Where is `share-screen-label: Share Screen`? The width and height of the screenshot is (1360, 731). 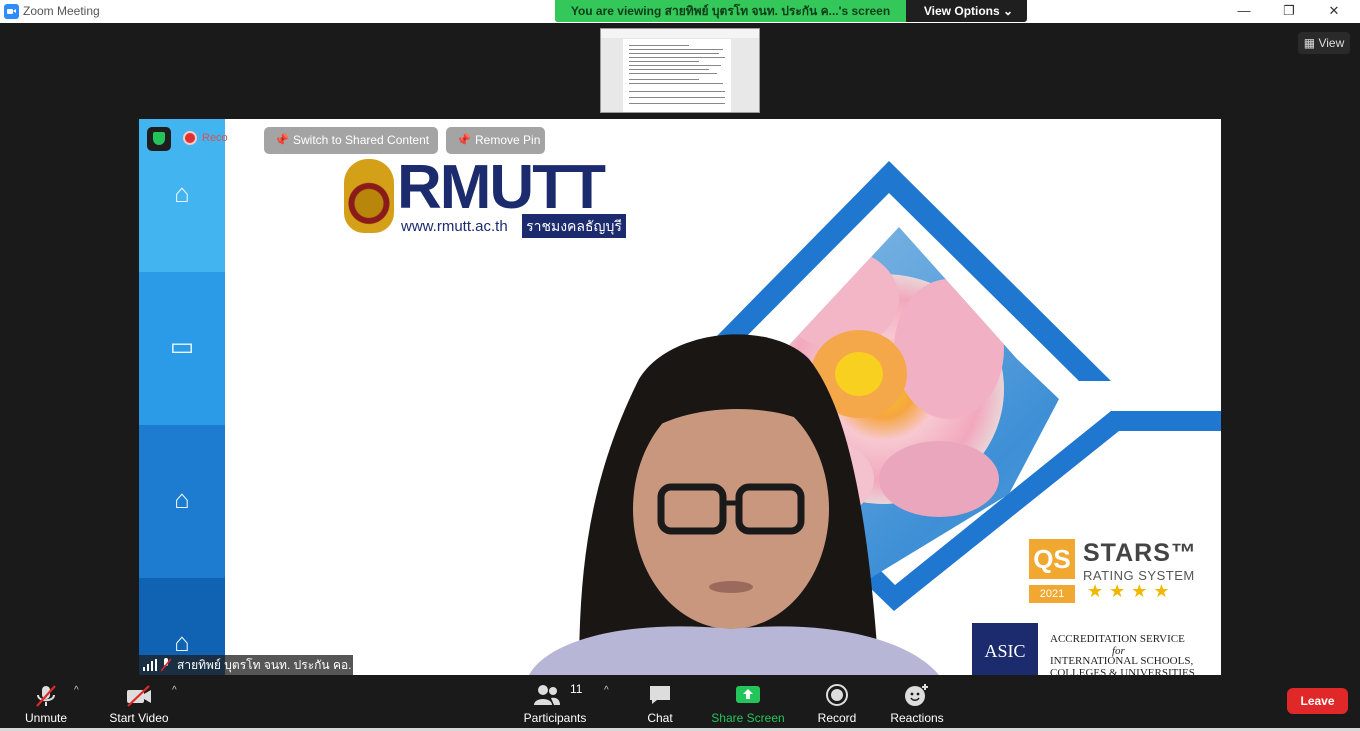
share-screen-label: Share Screen is located at coordinates (748, 718).